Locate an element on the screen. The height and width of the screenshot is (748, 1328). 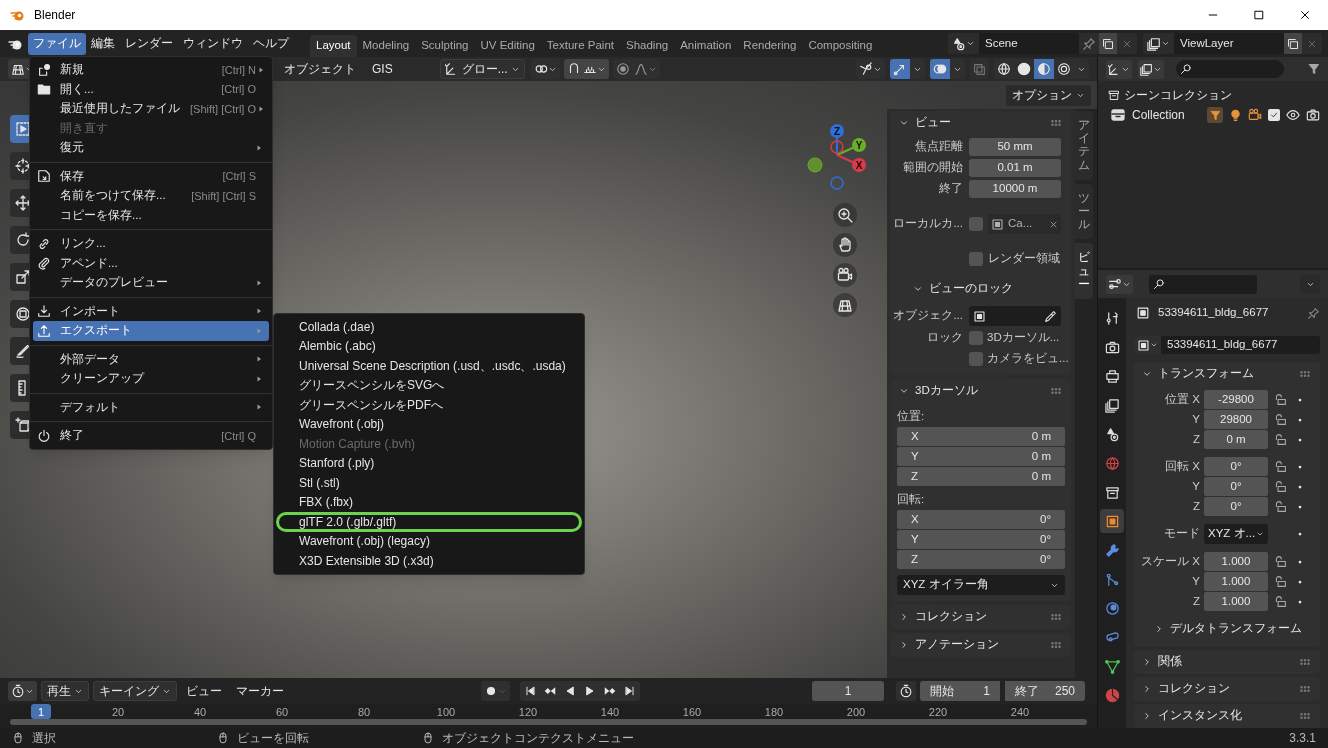
sidebar-tab: ビュー is located at coordinates (1084, 271).